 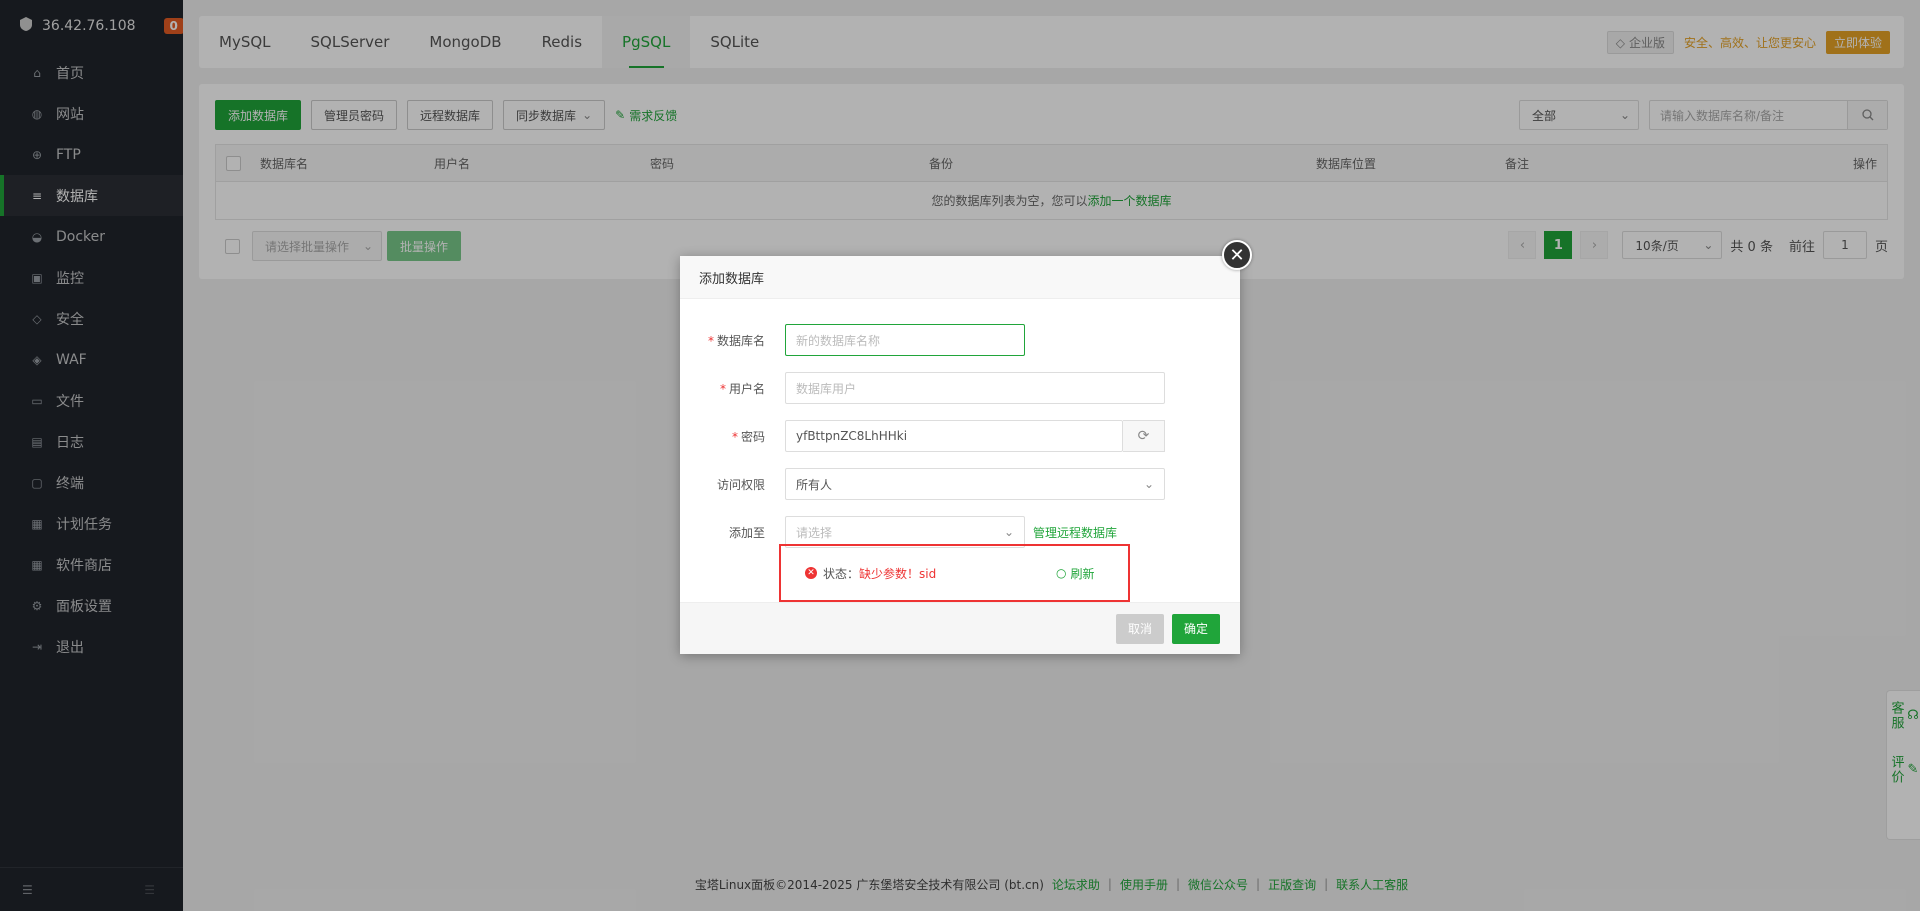 I want to click on add-to-label: 添加至, so click(x=746, y=532).